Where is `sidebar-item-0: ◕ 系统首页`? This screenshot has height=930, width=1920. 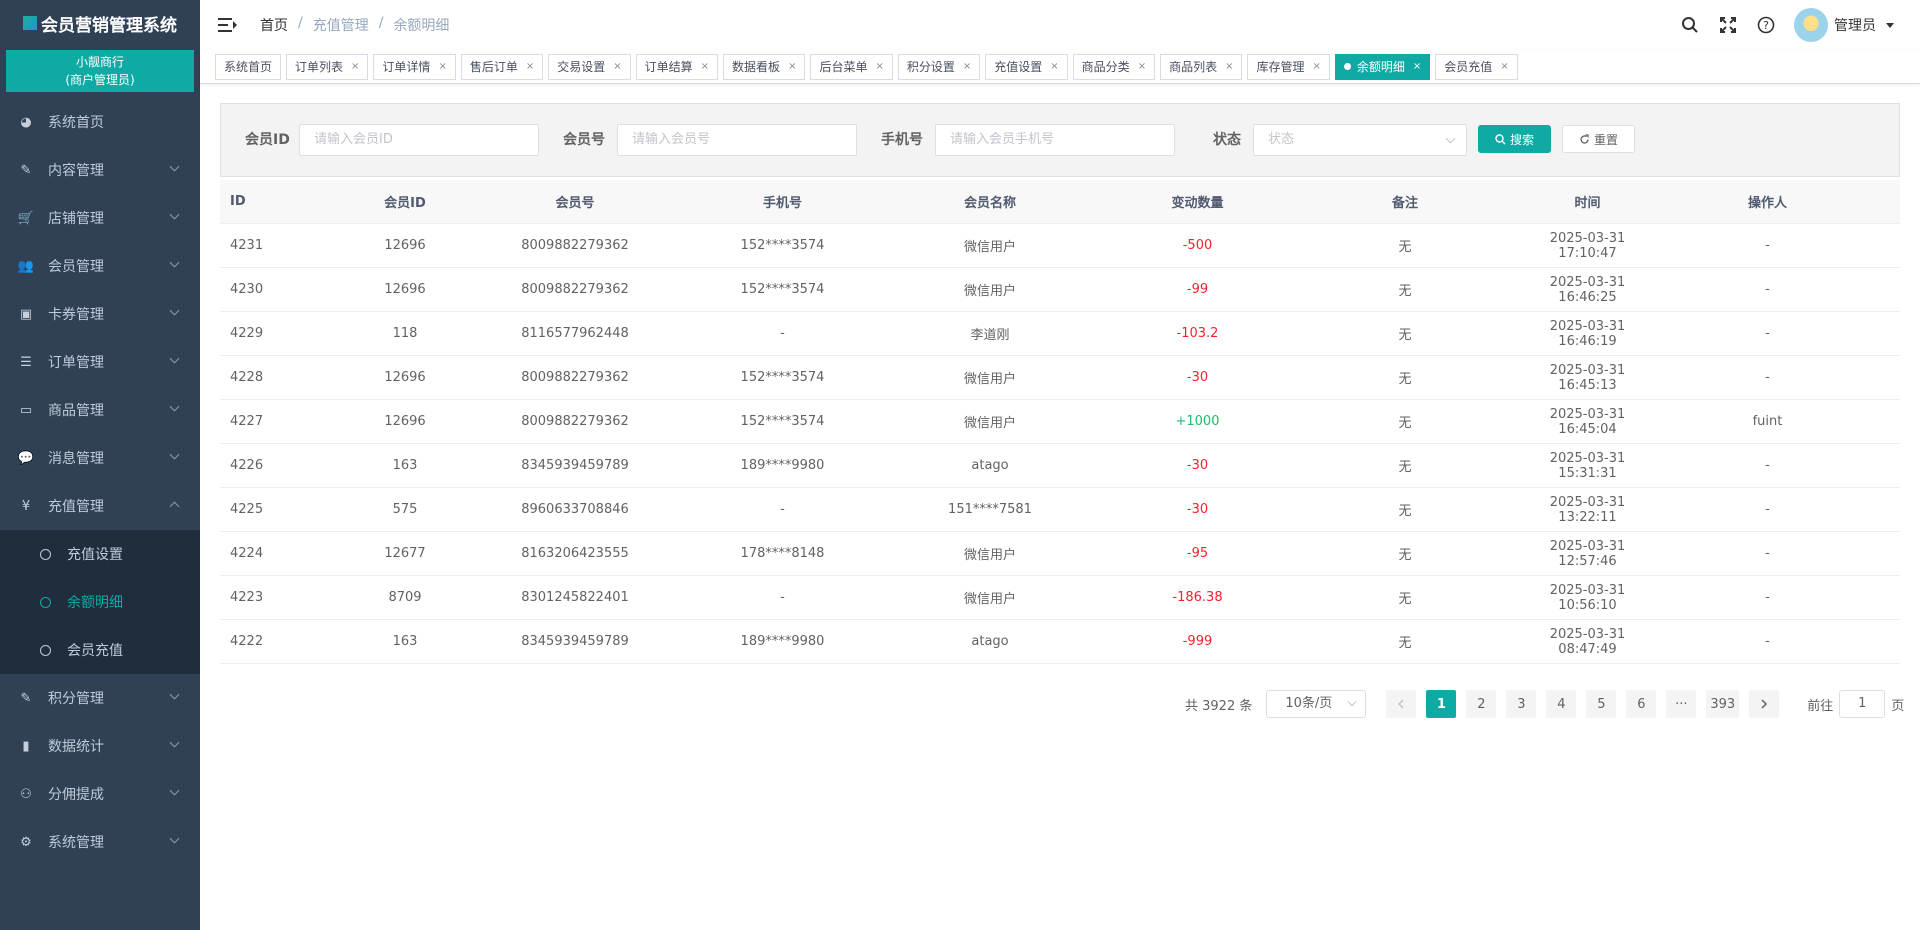 sidebar-item-0: ◕ 系统首页 is located at coordinates (100, 122).